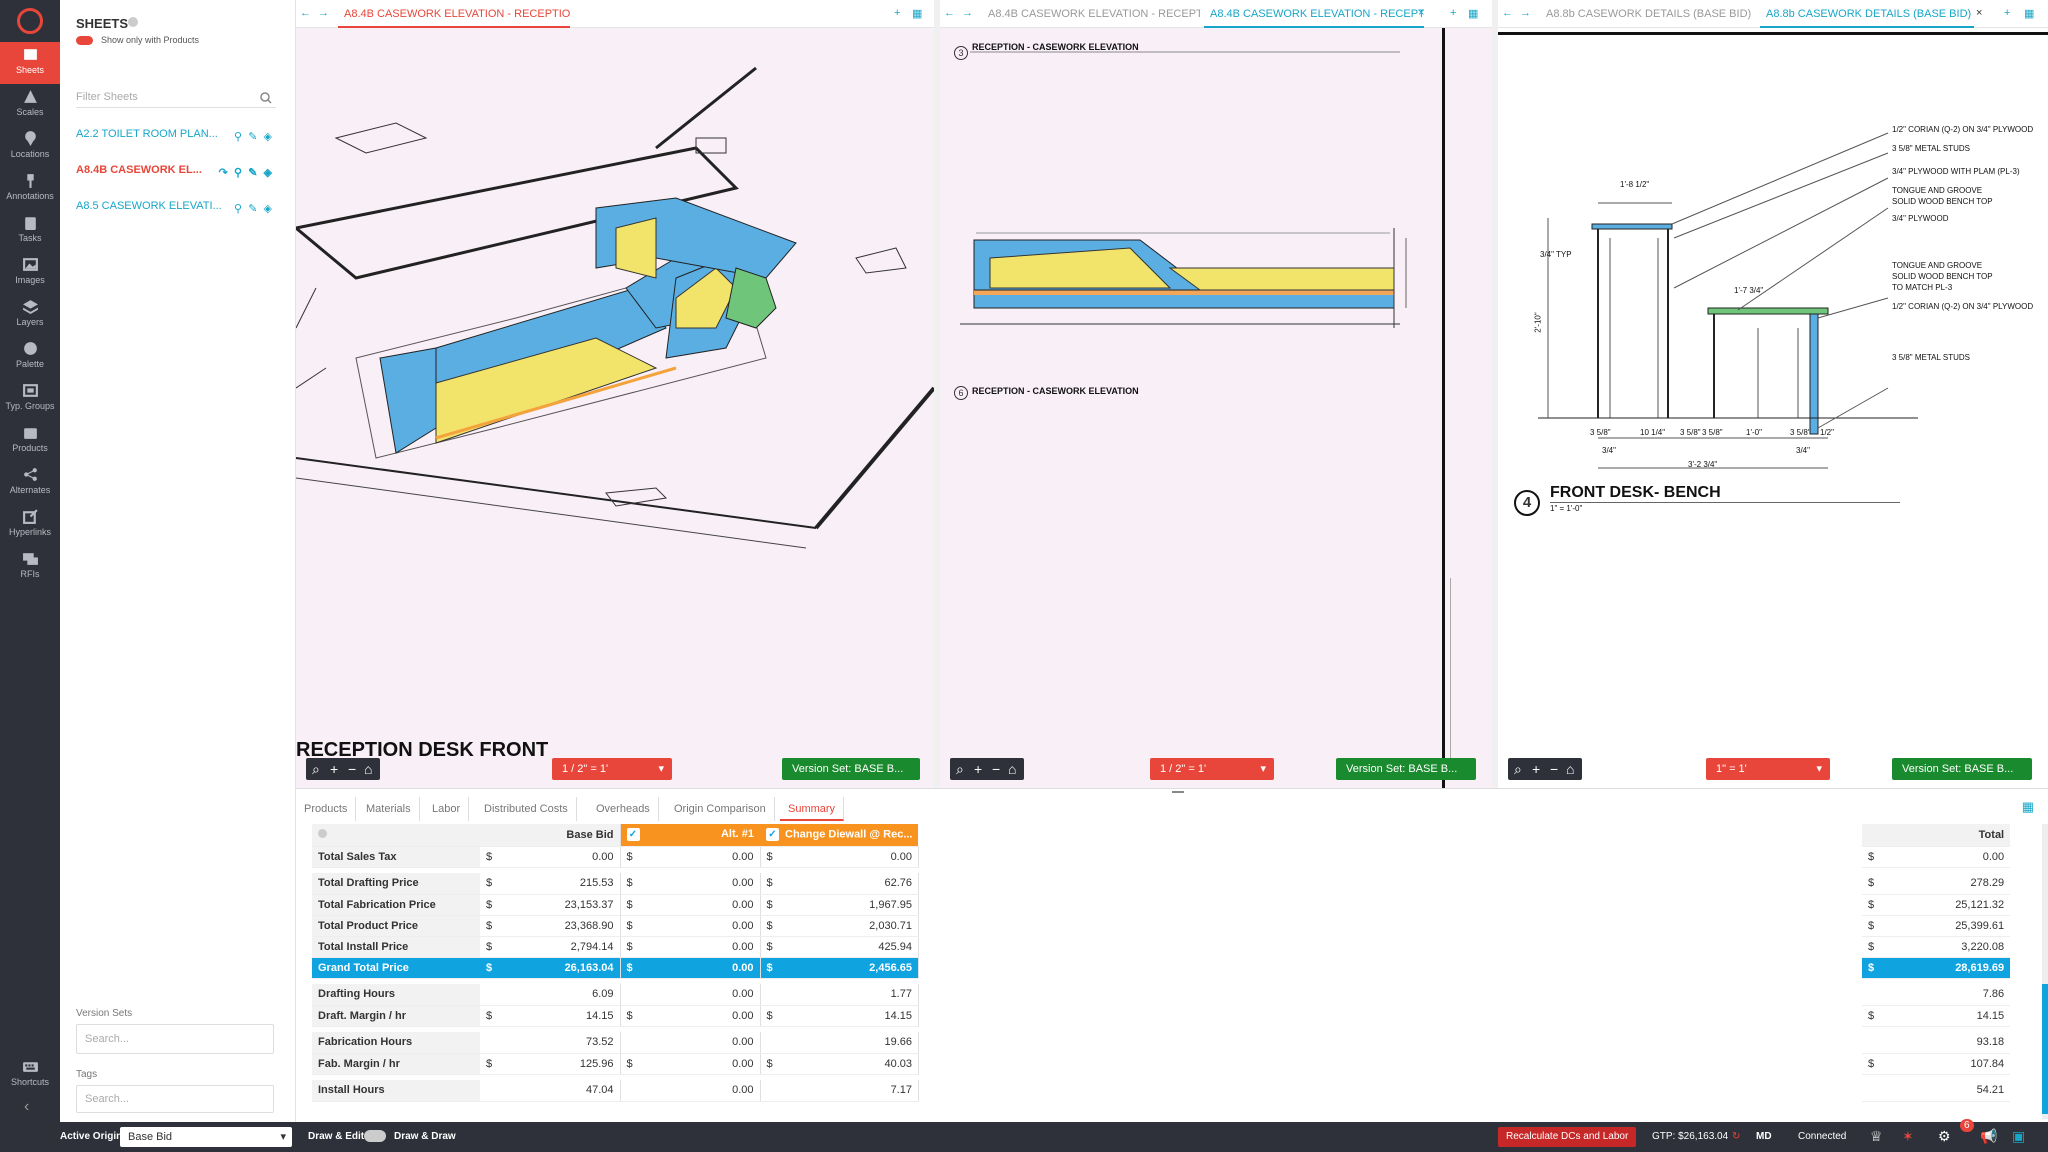  I want to click on asterisk-icon: ✶, so click(1908, 1136).